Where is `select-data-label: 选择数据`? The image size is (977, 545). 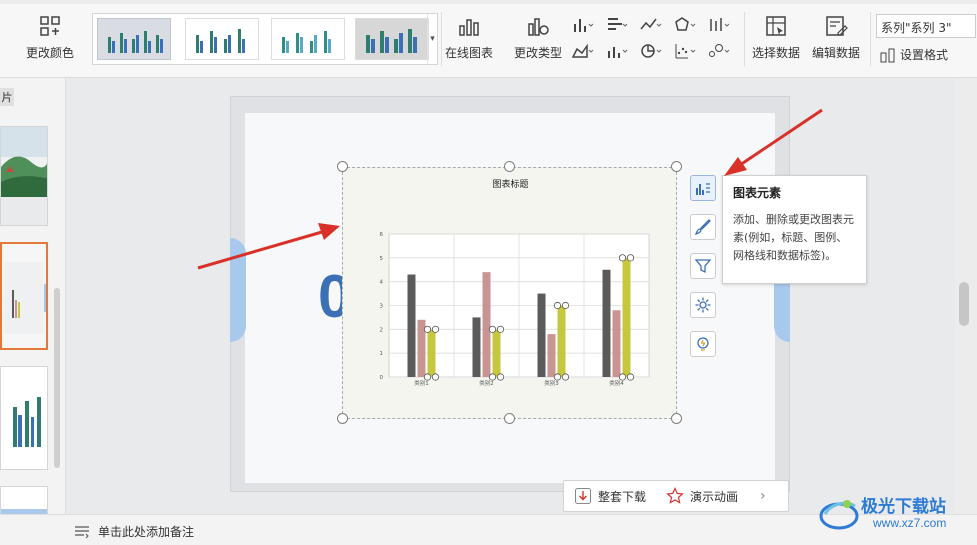
select-data-label: 选择数据 is located at coordinates (776, 53).